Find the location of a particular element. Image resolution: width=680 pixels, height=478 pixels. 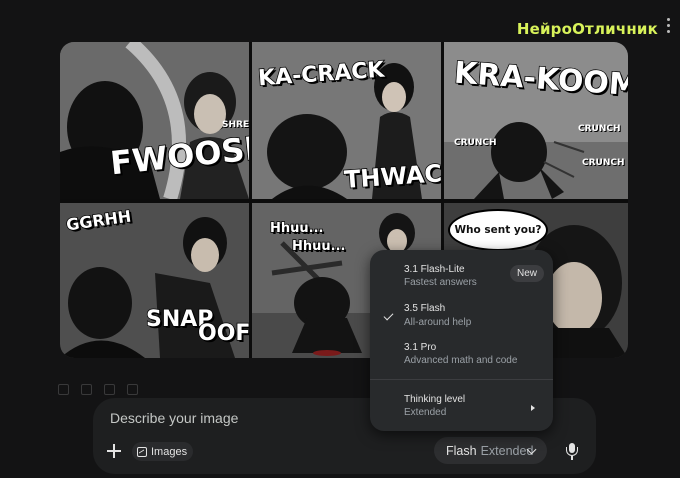

comic-panel-2: KA-CRACK THWACK is located at coordinates (346, 120).